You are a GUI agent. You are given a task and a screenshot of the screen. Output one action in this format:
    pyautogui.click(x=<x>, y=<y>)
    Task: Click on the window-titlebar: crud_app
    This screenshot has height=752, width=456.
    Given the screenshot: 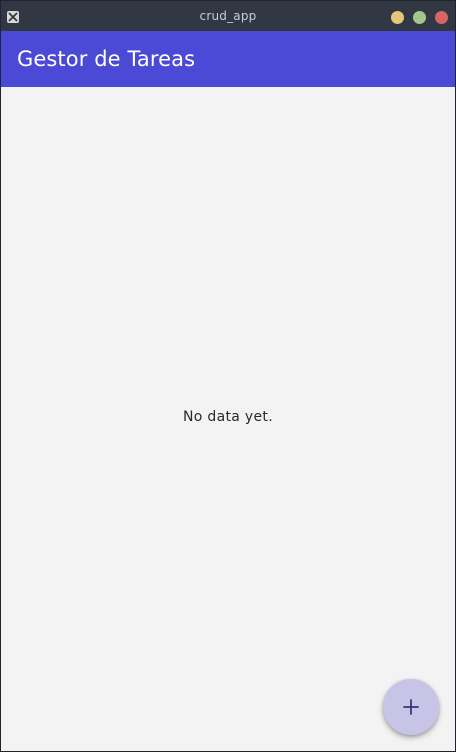 What is the action you would take?
    pyautogui.click(x=228, y=16)
    